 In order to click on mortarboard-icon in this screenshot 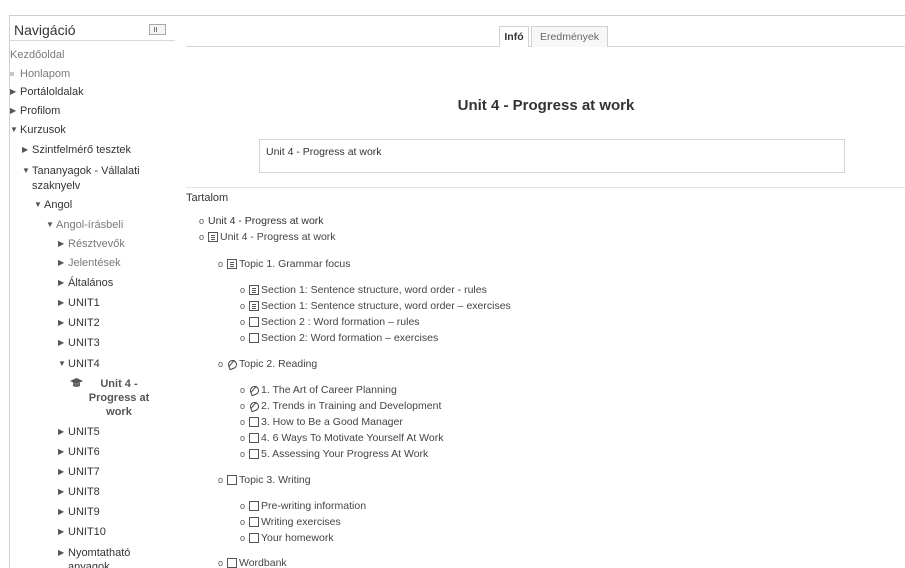, I will do `click(76, 382)`.